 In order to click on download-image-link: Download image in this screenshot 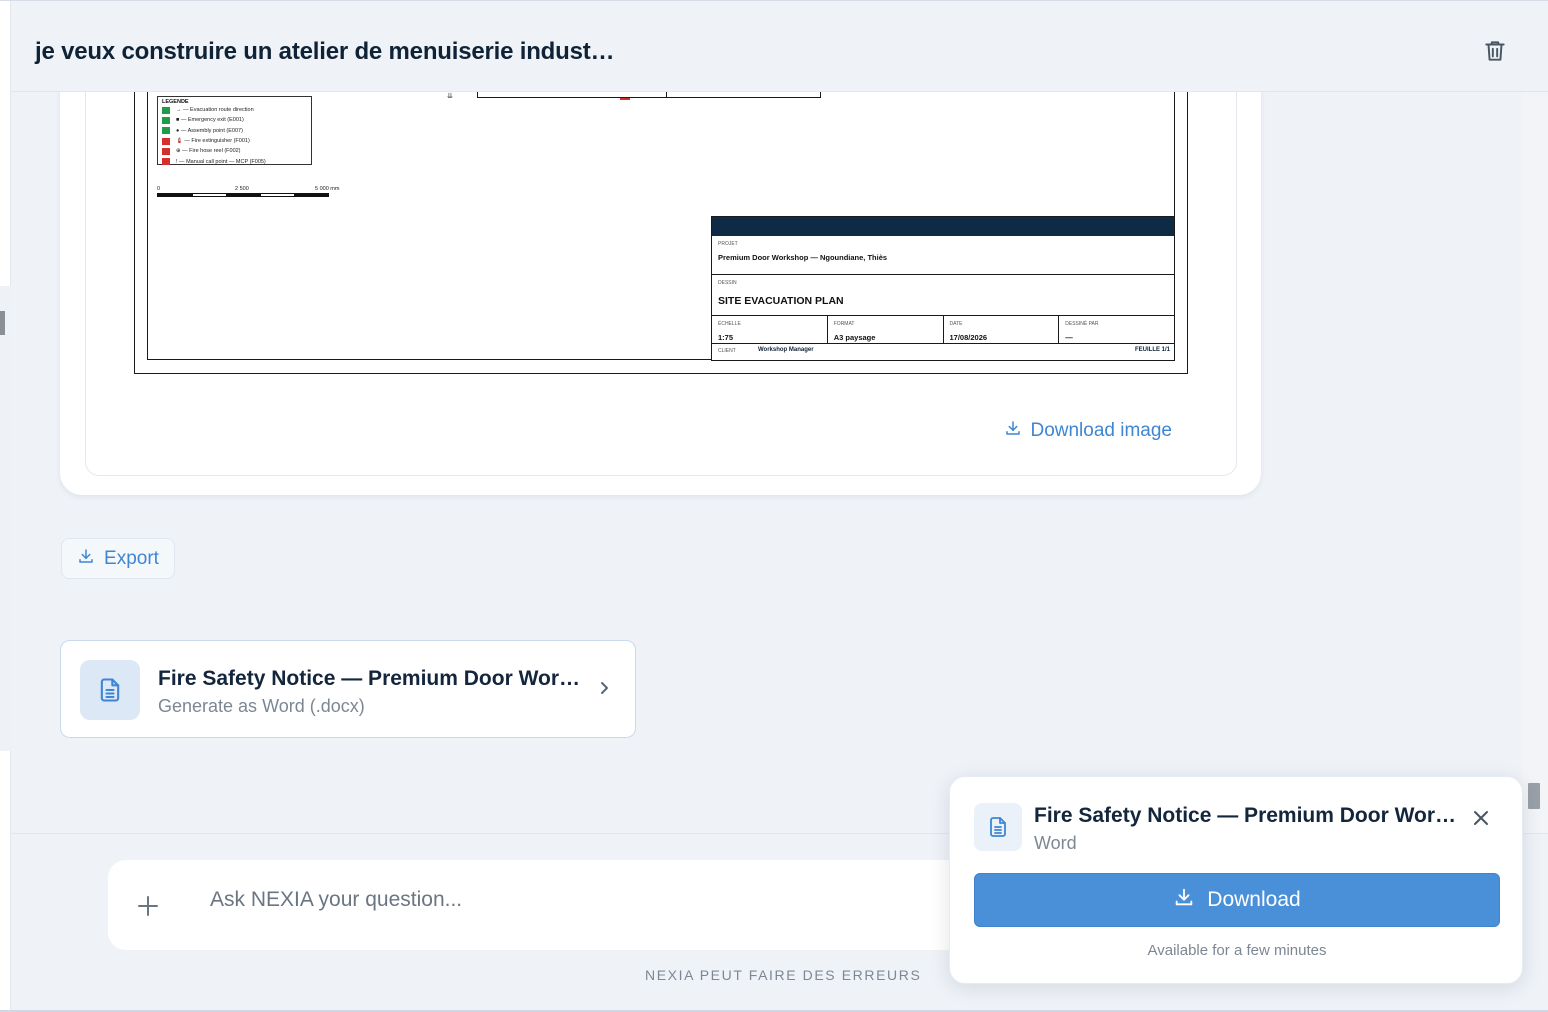, I will do `click(1088, 431)`.